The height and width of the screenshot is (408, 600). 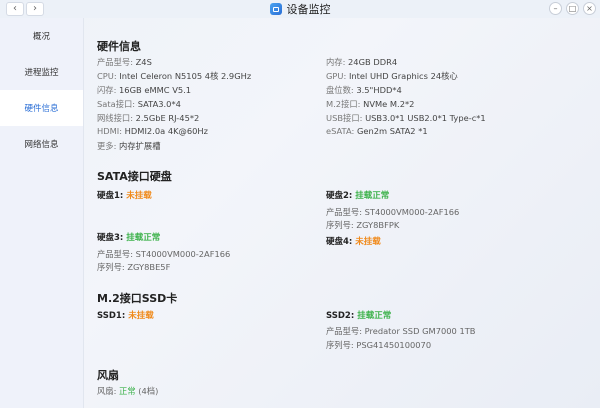 I want to click on nav-buttons: ‹ ›, so click(x=25, y=9).